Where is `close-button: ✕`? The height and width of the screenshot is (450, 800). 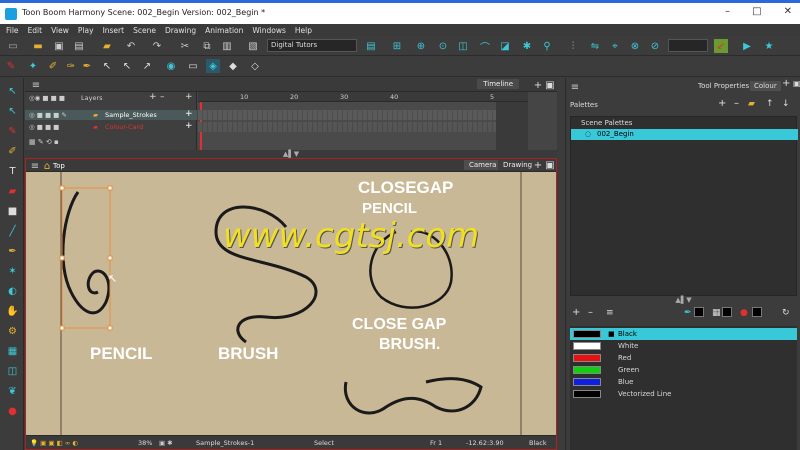
close-button: ✕ is located at coordinates (788, 11).